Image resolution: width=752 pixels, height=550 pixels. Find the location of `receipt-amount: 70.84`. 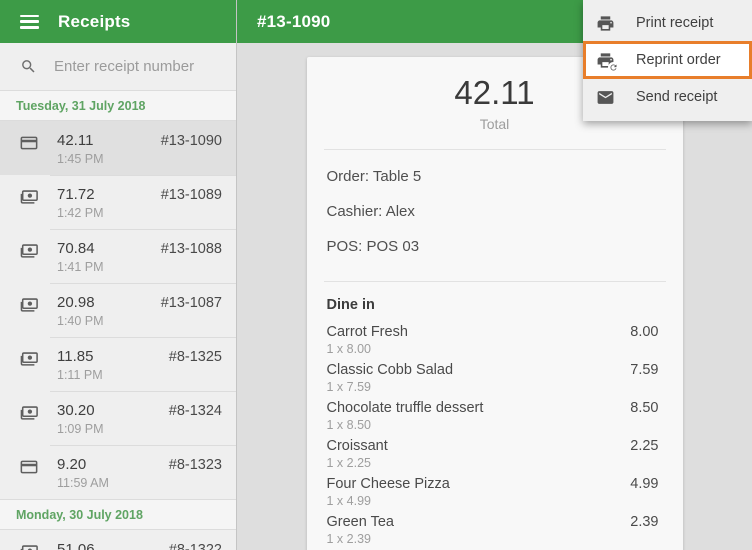

receipt-amount: 70.84 is located at coordinates (76, 248).